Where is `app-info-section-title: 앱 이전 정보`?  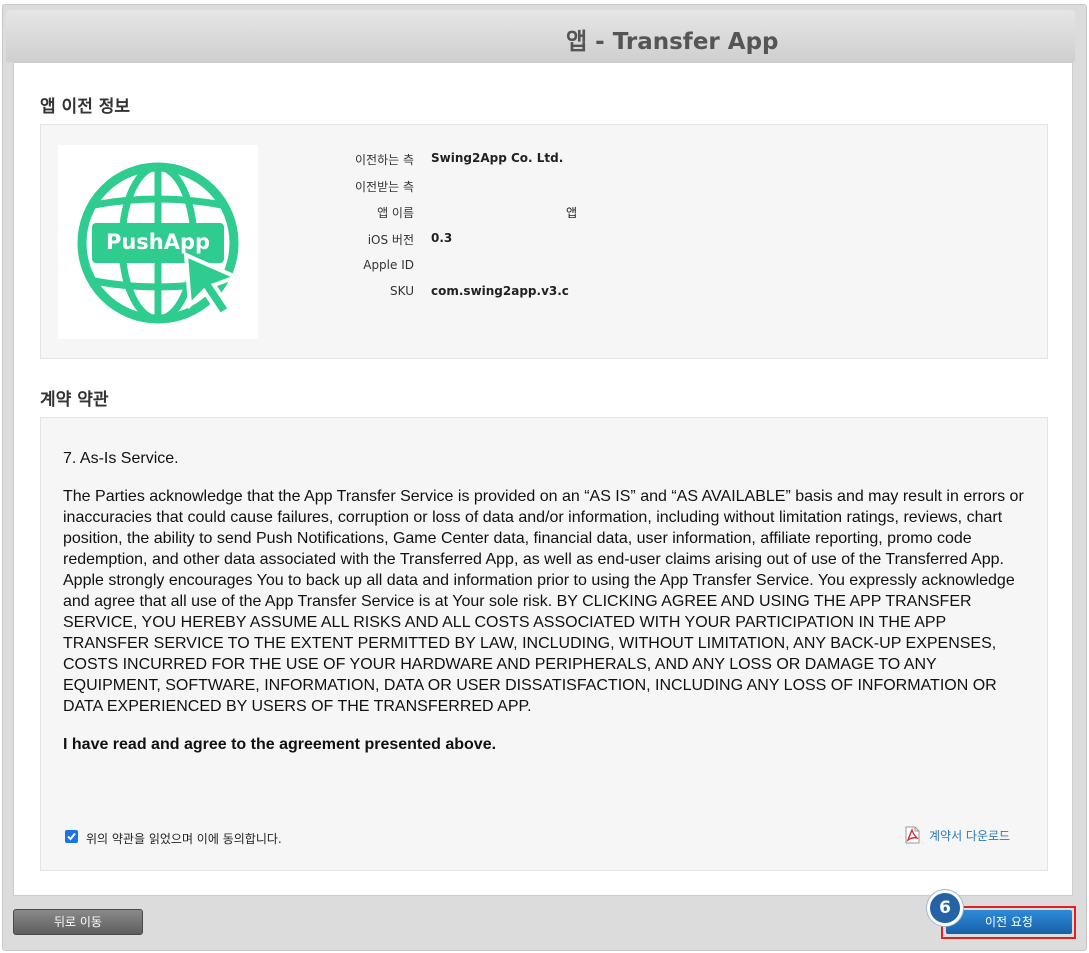
app-info-section-title: 앱 이전 정보 is located at coordinates (85, 107).